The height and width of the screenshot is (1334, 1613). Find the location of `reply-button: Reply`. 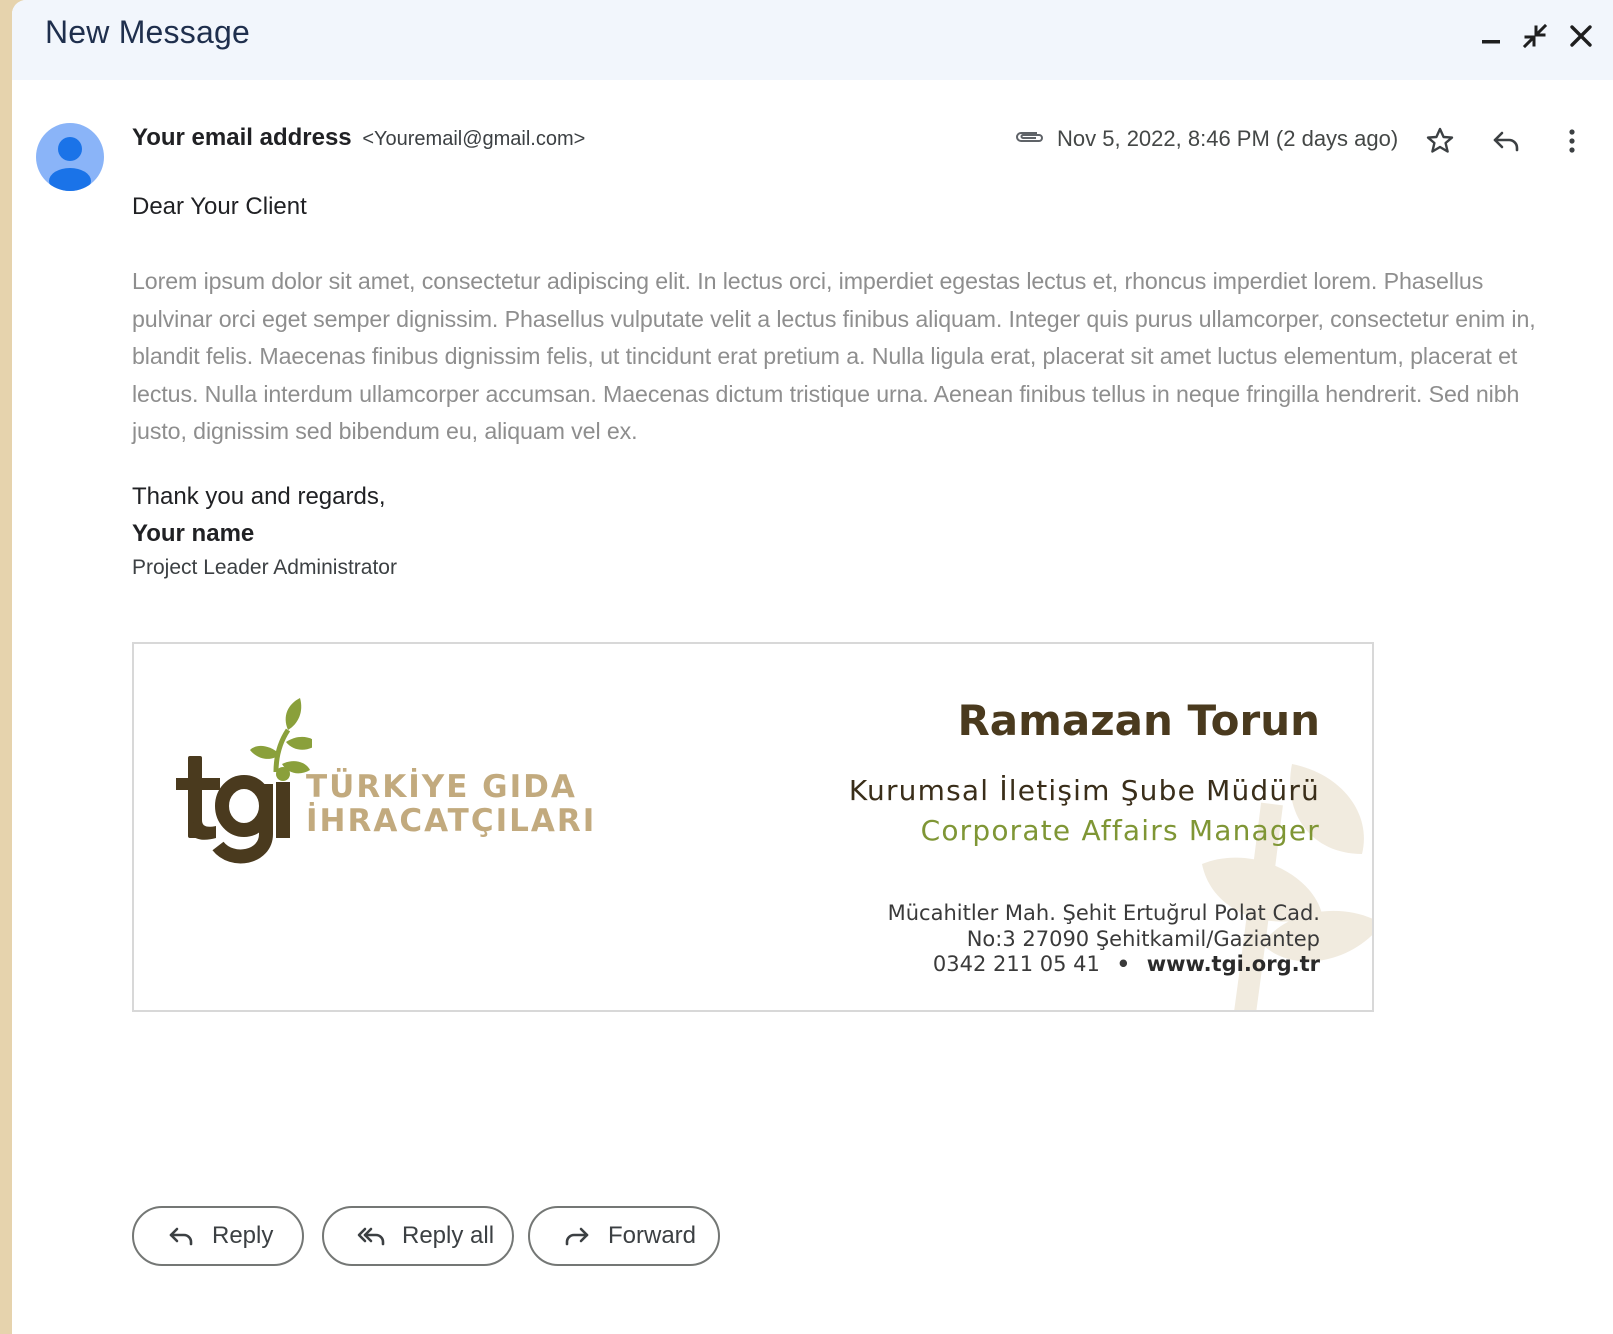

reply-button: Reply is located at coordinates (218, 1236).